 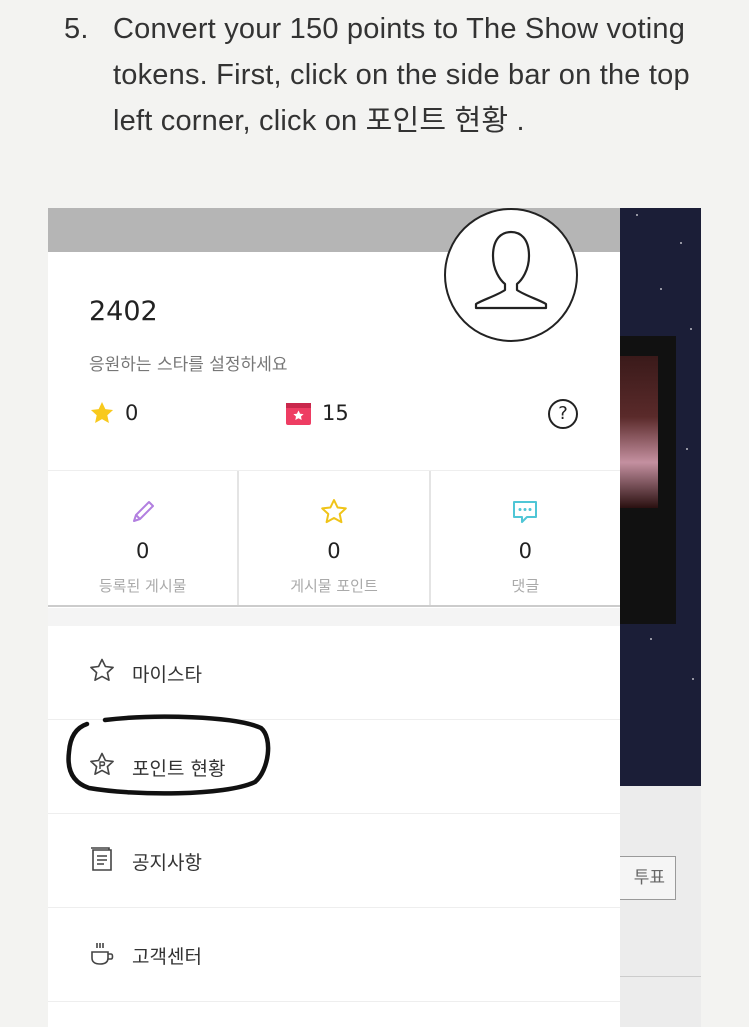 I want to click on menu-label: 공지사항, so click(x=167, y=863).